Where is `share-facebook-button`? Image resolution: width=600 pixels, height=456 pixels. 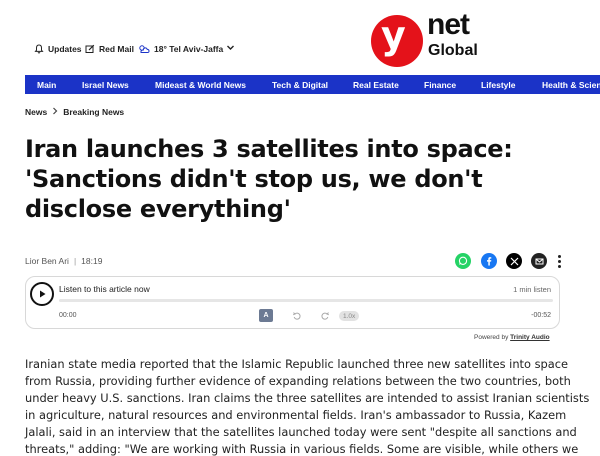 share-facebook-button is located at coordinates (489, 261).